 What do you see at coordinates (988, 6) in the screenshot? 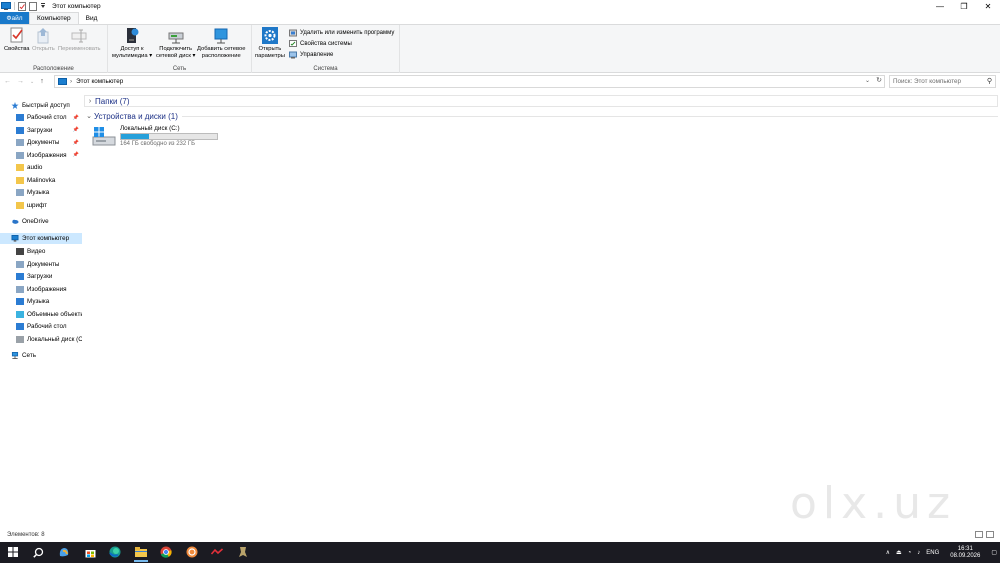
I see `close-button: ✕` at bounding box center [988, 6].